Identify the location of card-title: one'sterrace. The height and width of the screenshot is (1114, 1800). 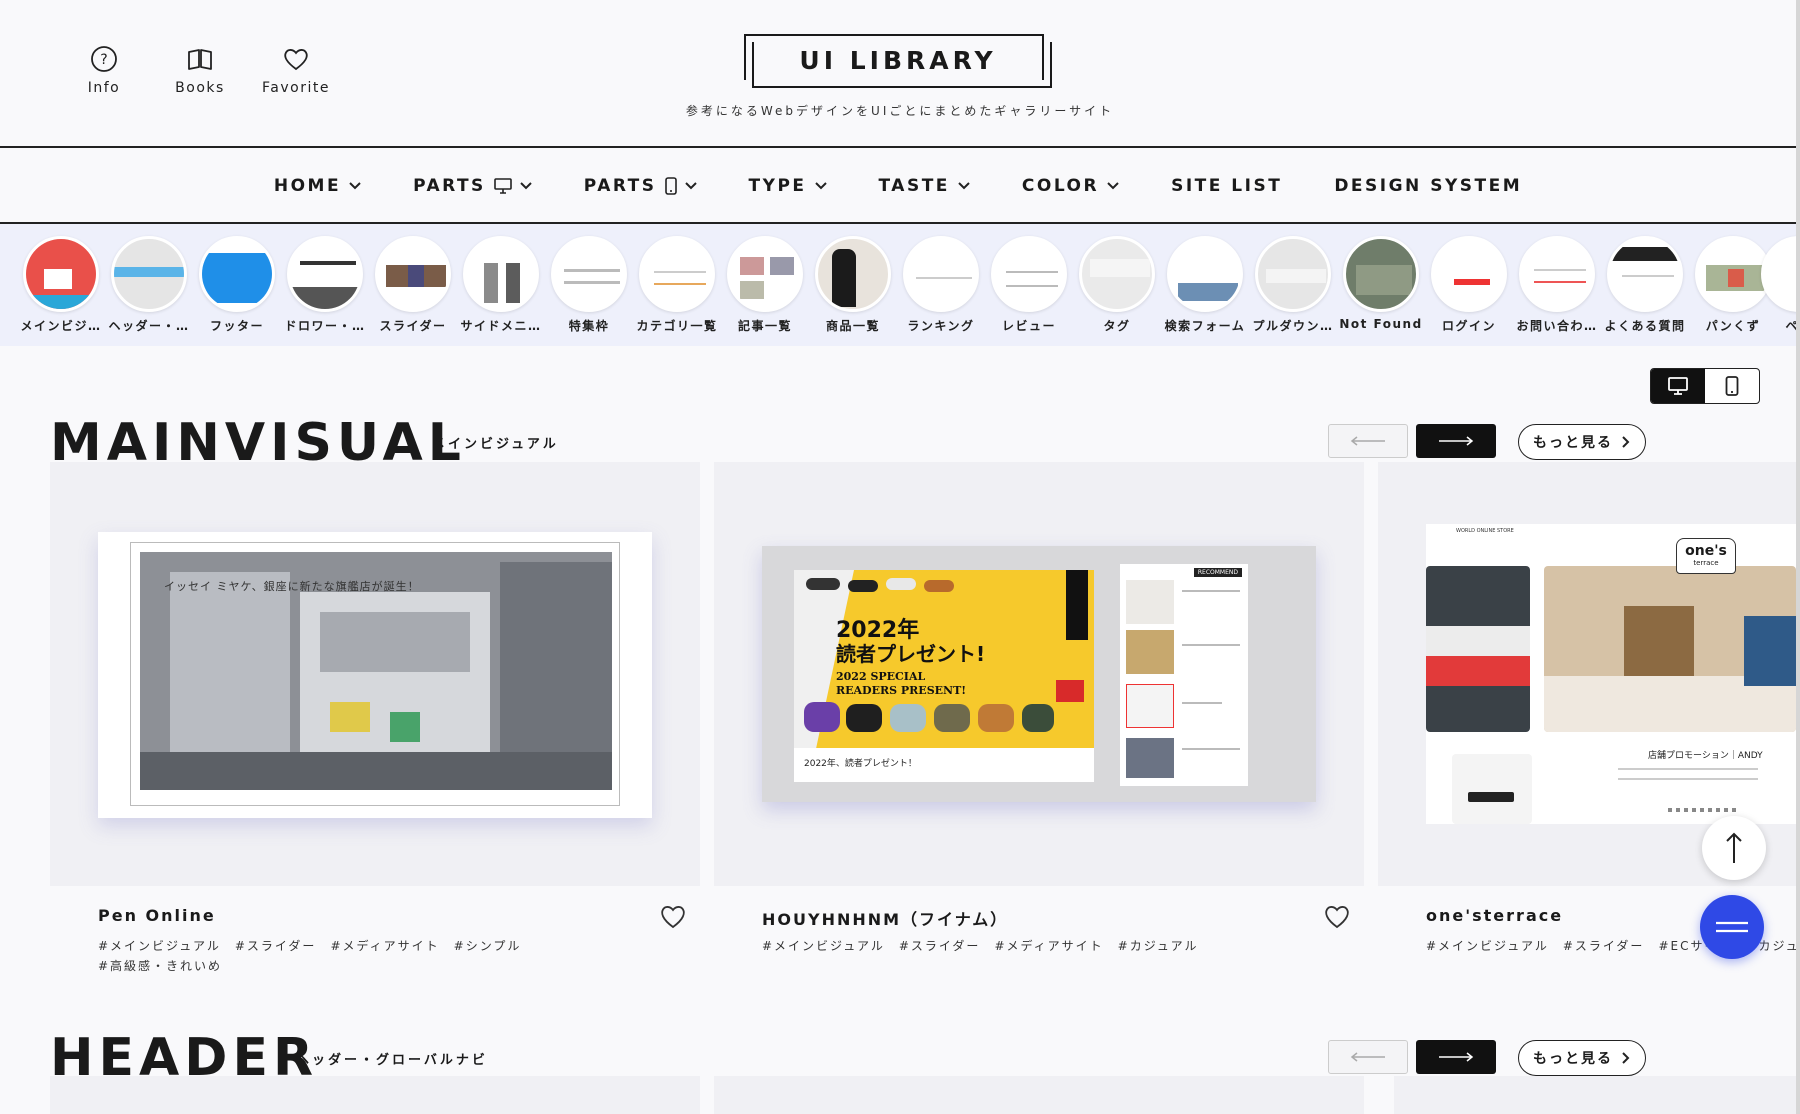
(1494, 915).